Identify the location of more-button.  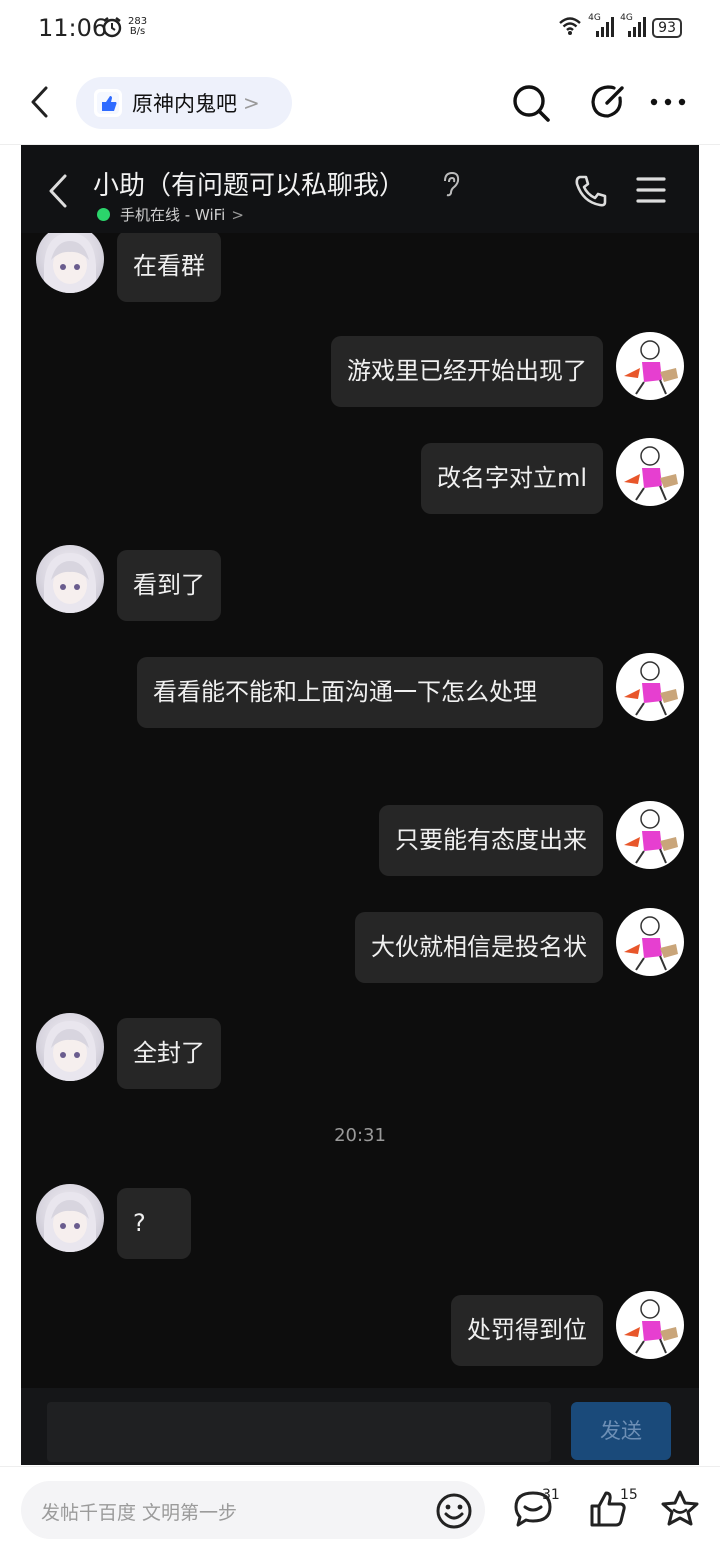
(668, 104).